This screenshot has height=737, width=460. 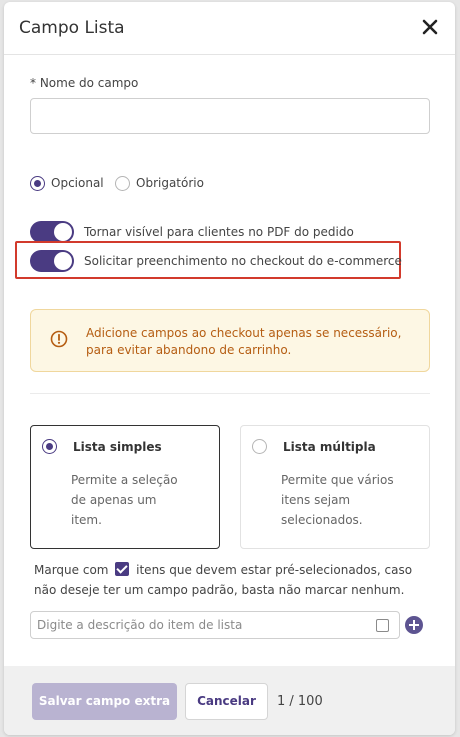 What do you see at coordinates (230, 116) in the screenshot?
I see `field-name-input` at bounding box center [230, 116].